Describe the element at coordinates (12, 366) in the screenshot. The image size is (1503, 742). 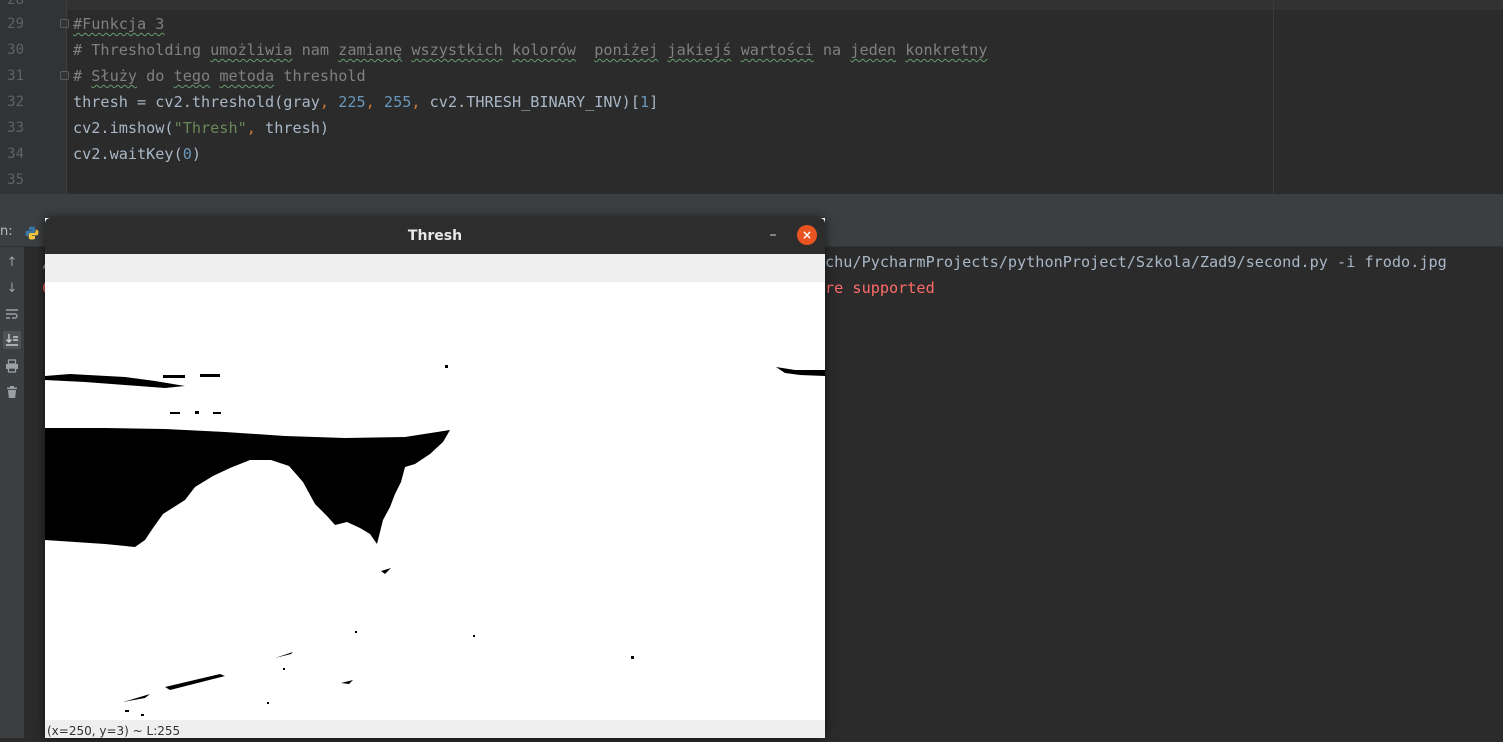
I see `print-icon` at that location.